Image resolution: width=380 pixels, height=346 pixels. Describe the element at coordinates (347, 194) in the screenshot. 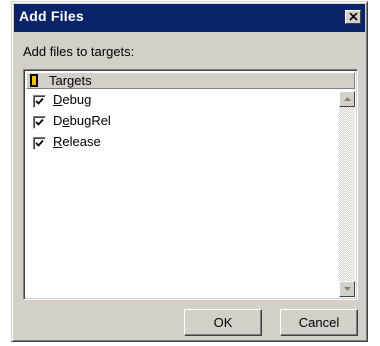

I see `vertical-scrollbar` at that location.